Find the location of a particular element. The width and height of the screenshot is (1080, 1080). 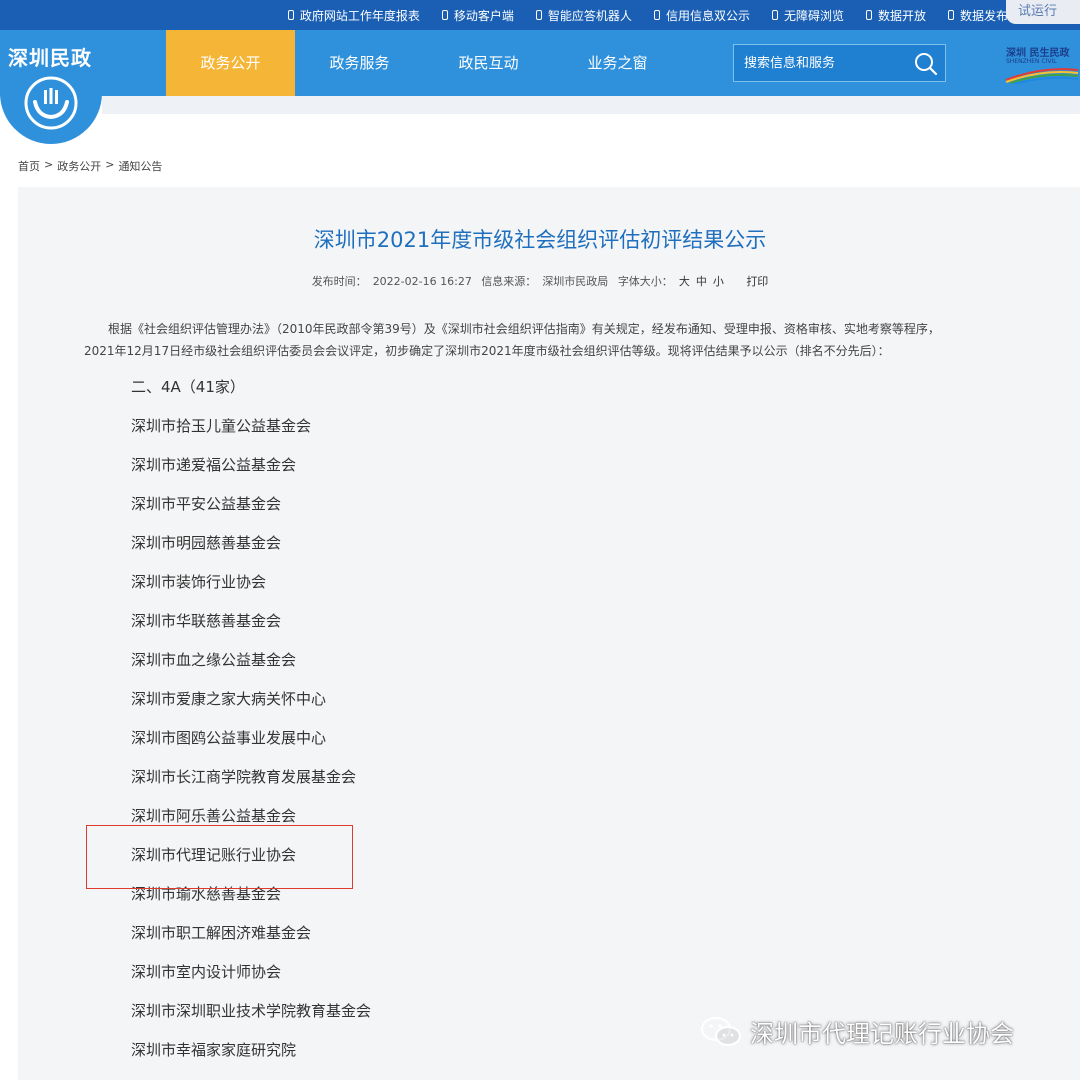

list-item: 深圳市平安公益基金会 is located at coordinates (206, 504).